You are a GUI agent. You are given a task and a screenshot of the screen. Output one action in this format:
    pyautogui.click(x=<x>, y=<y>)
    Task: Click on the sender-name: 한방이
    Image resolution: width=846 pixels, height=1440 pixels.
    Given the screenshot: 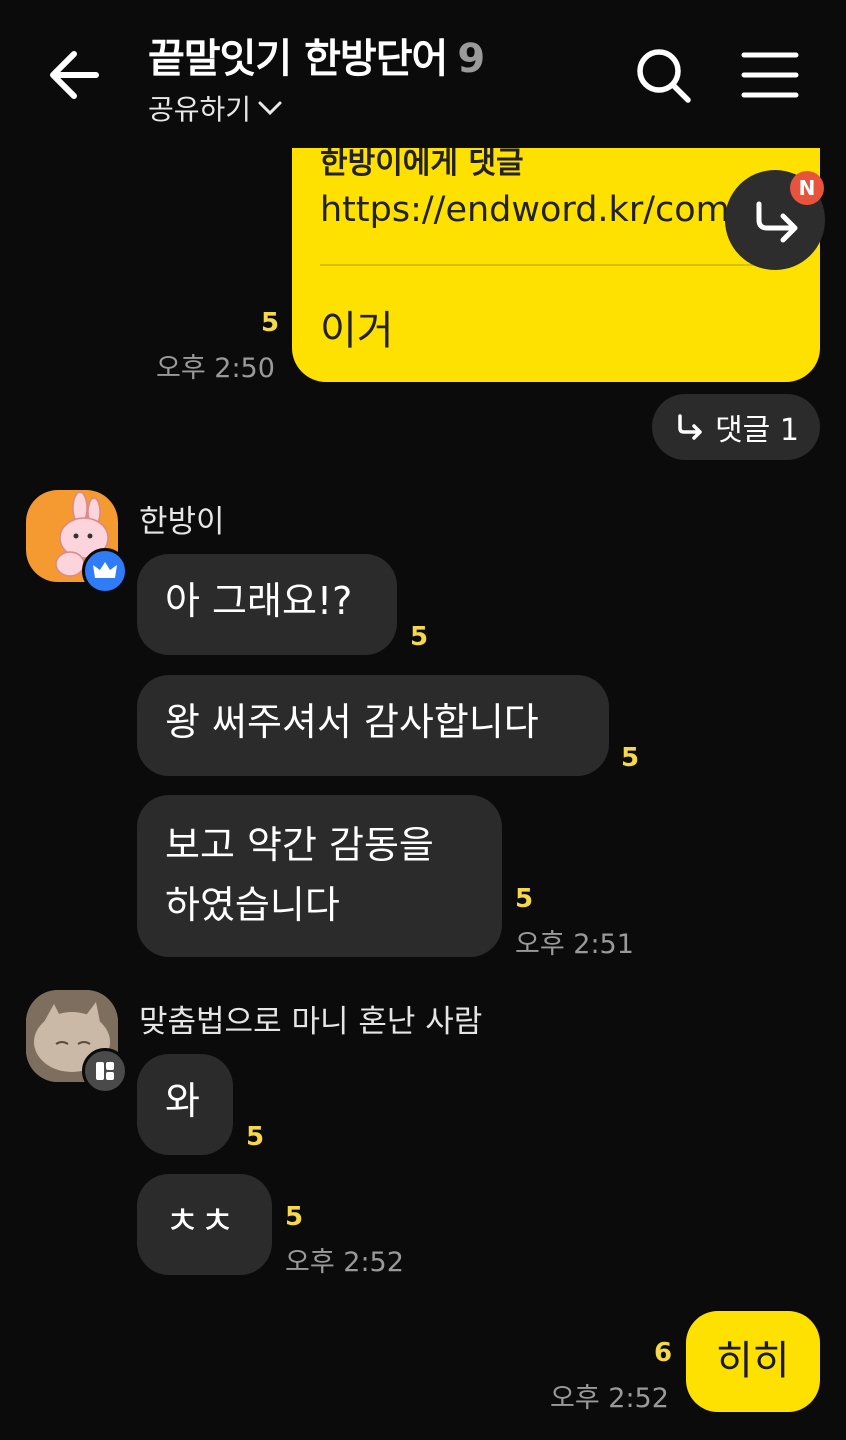 What is the action you would take?
    pyautogui.click(x=182, y=522)
    